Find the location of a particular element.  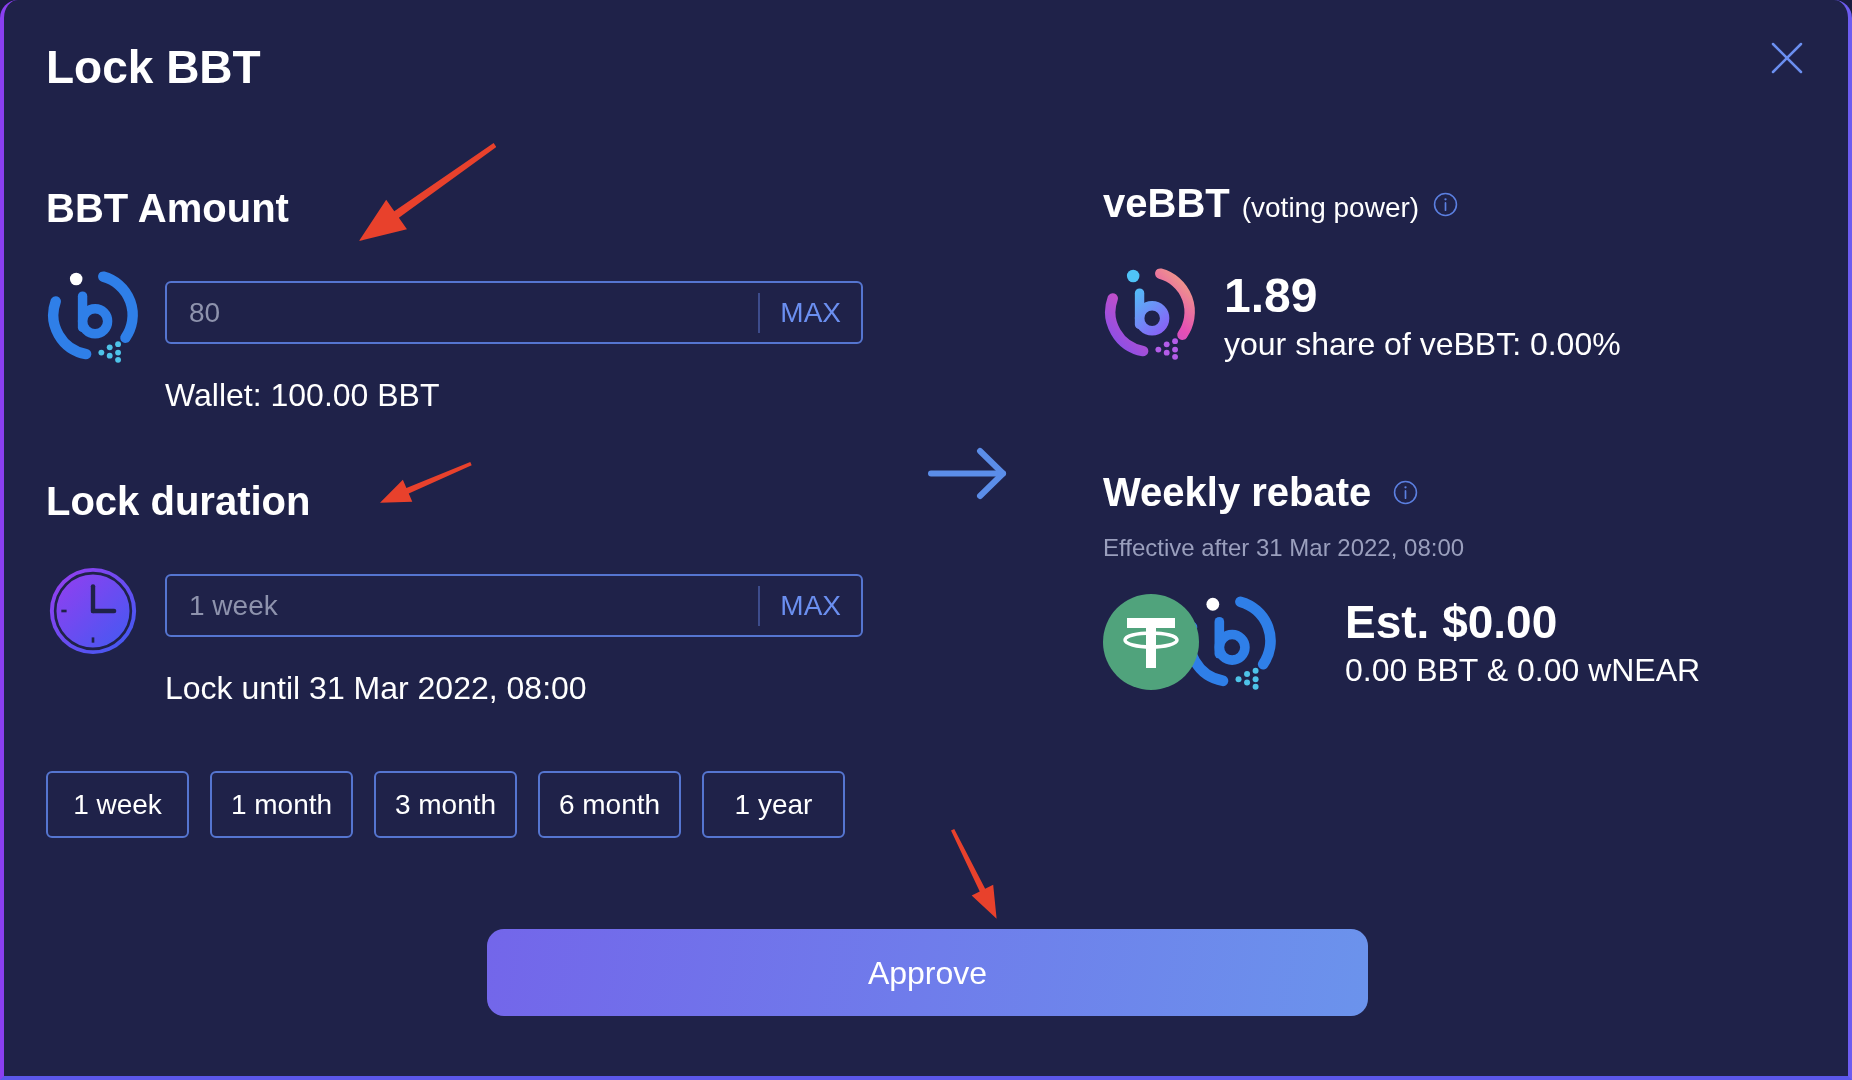

wallet-balance: Wallet: 100.00 BBT is located at coordinates (302, 395).